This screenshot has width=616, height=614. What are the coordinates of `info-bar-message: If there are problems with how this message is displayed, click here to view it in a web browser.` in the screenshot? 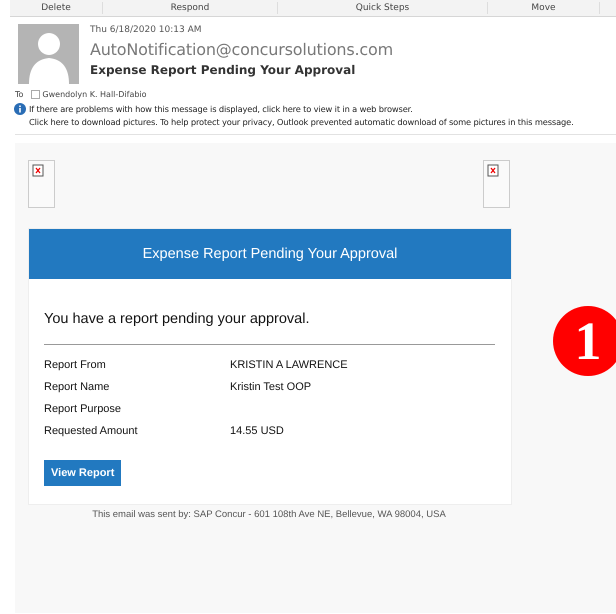 It's located at (301, 109).